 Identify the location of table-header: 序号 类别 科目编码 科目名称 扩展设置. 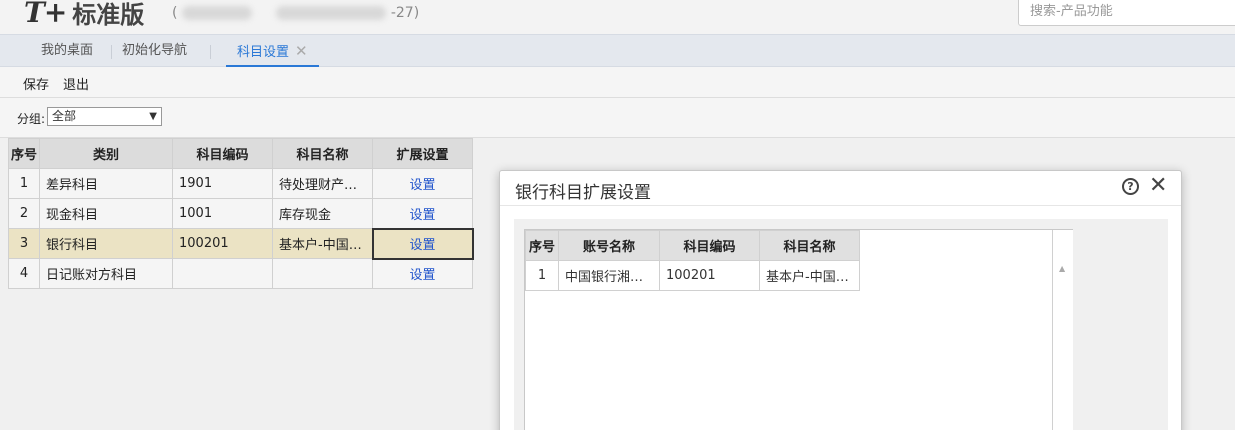
(240, 153).